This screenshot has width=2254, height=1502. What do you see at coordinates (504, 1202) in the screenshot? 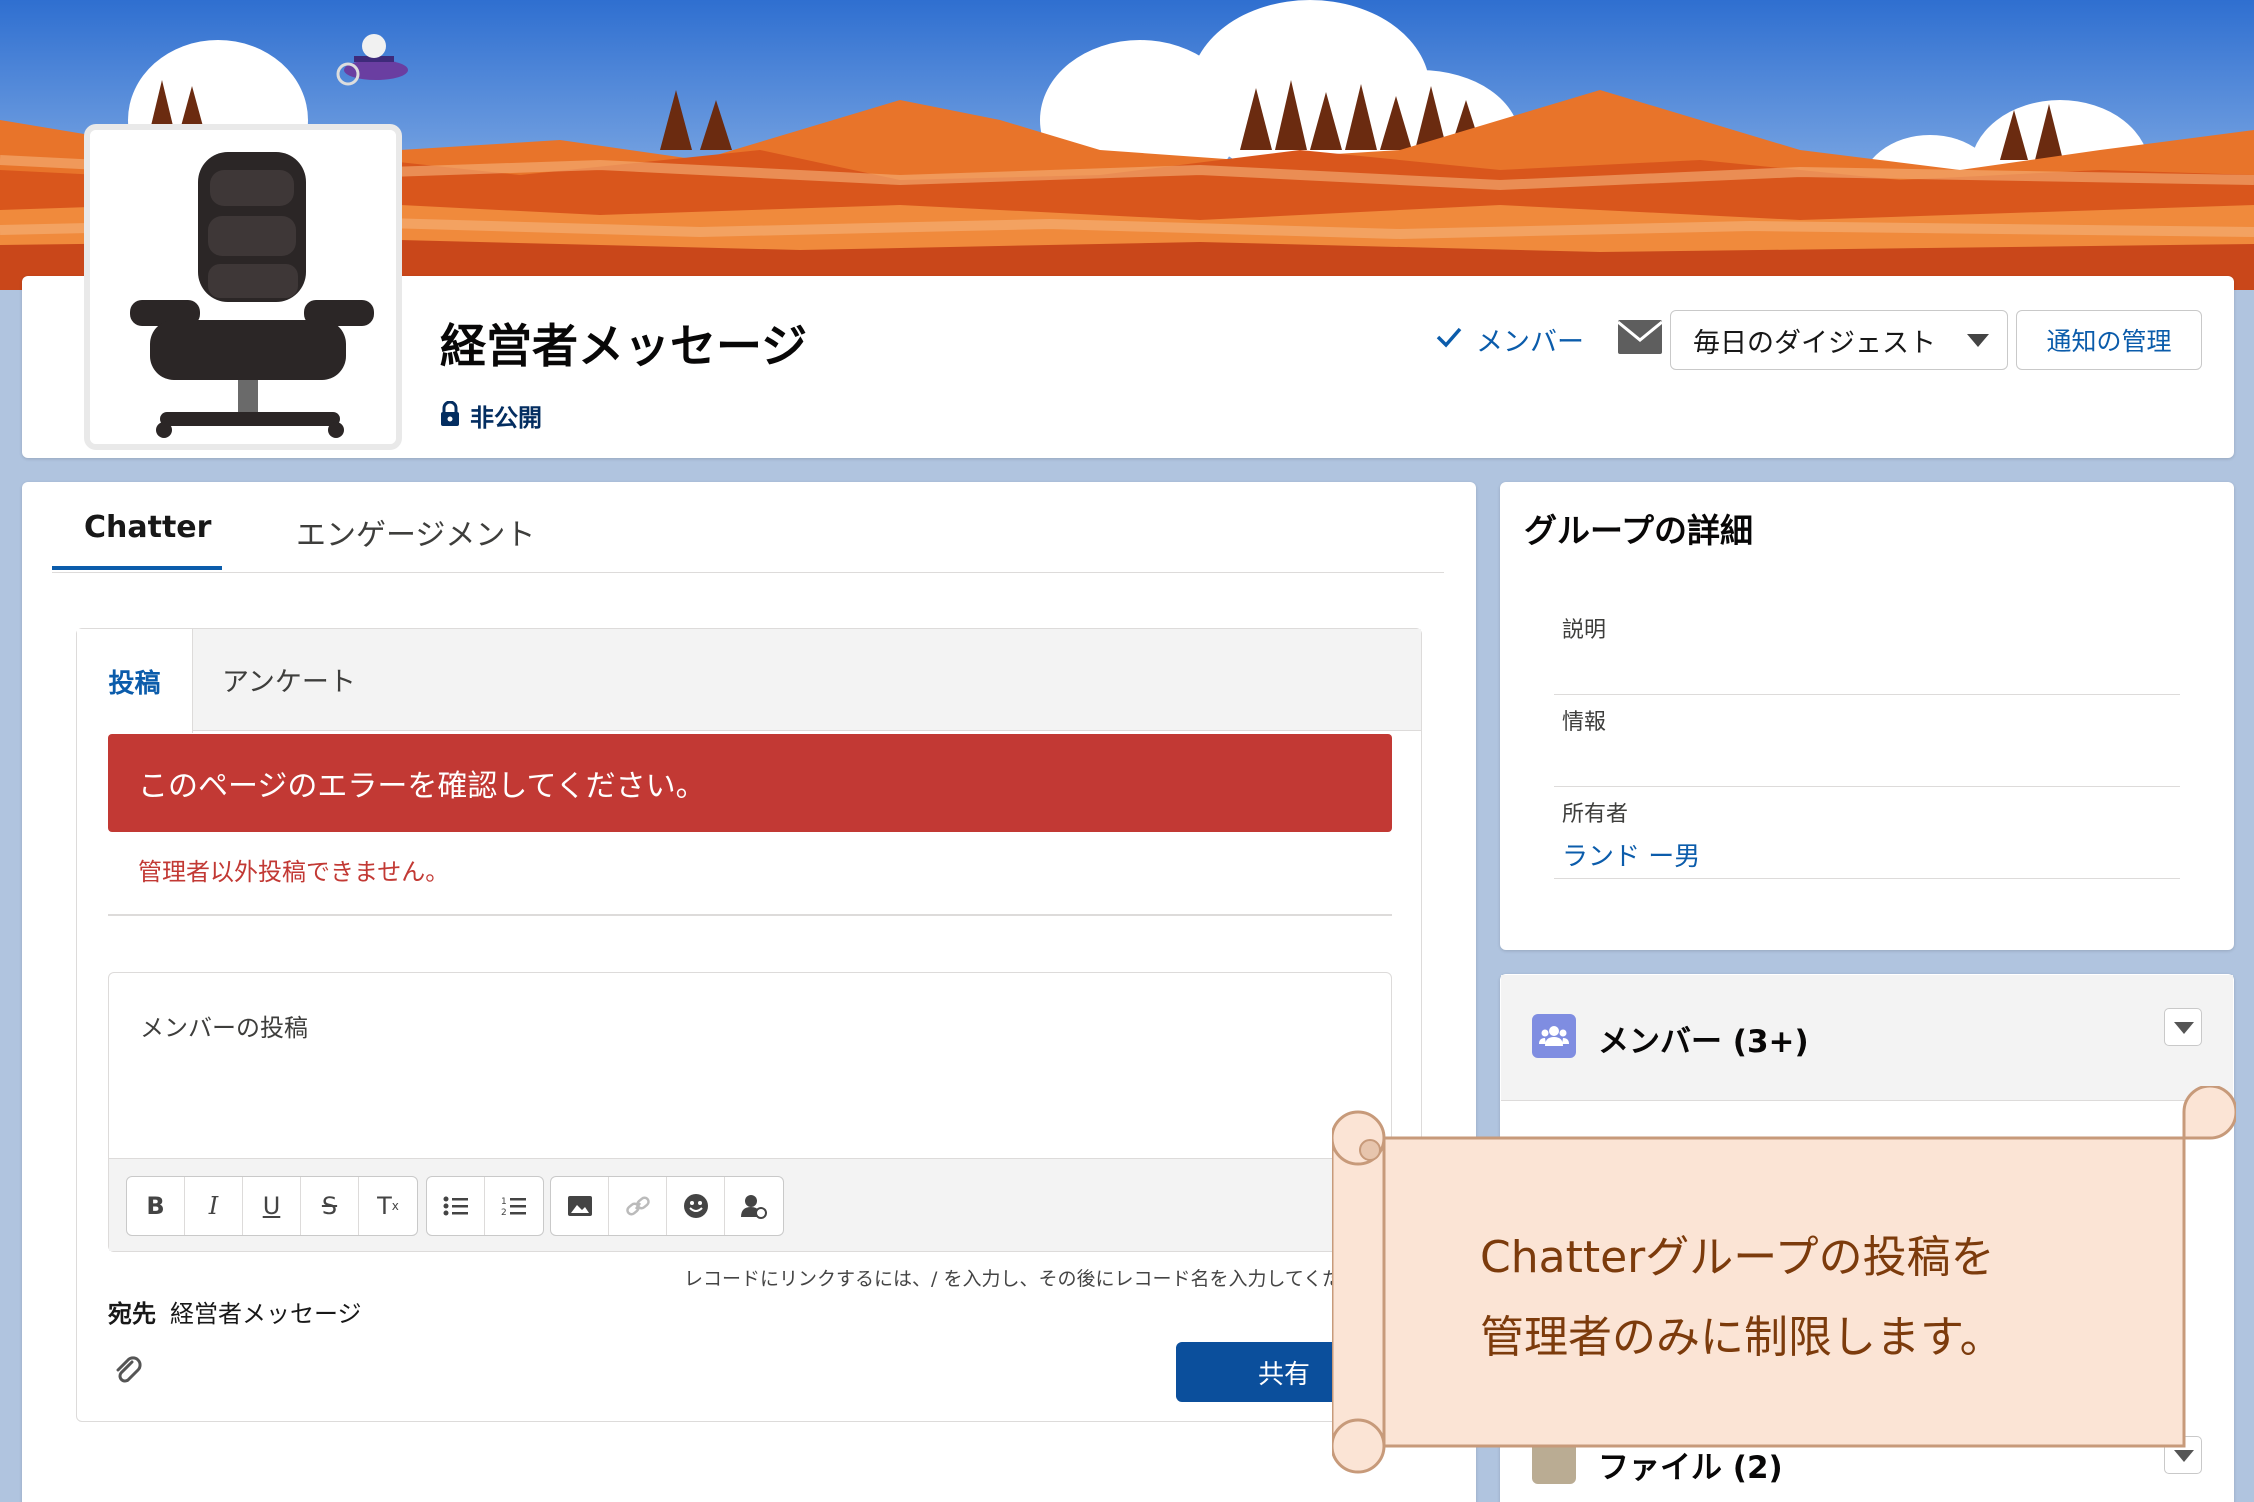
I see `svg-text: 1` at bounding box center [504, 1202].